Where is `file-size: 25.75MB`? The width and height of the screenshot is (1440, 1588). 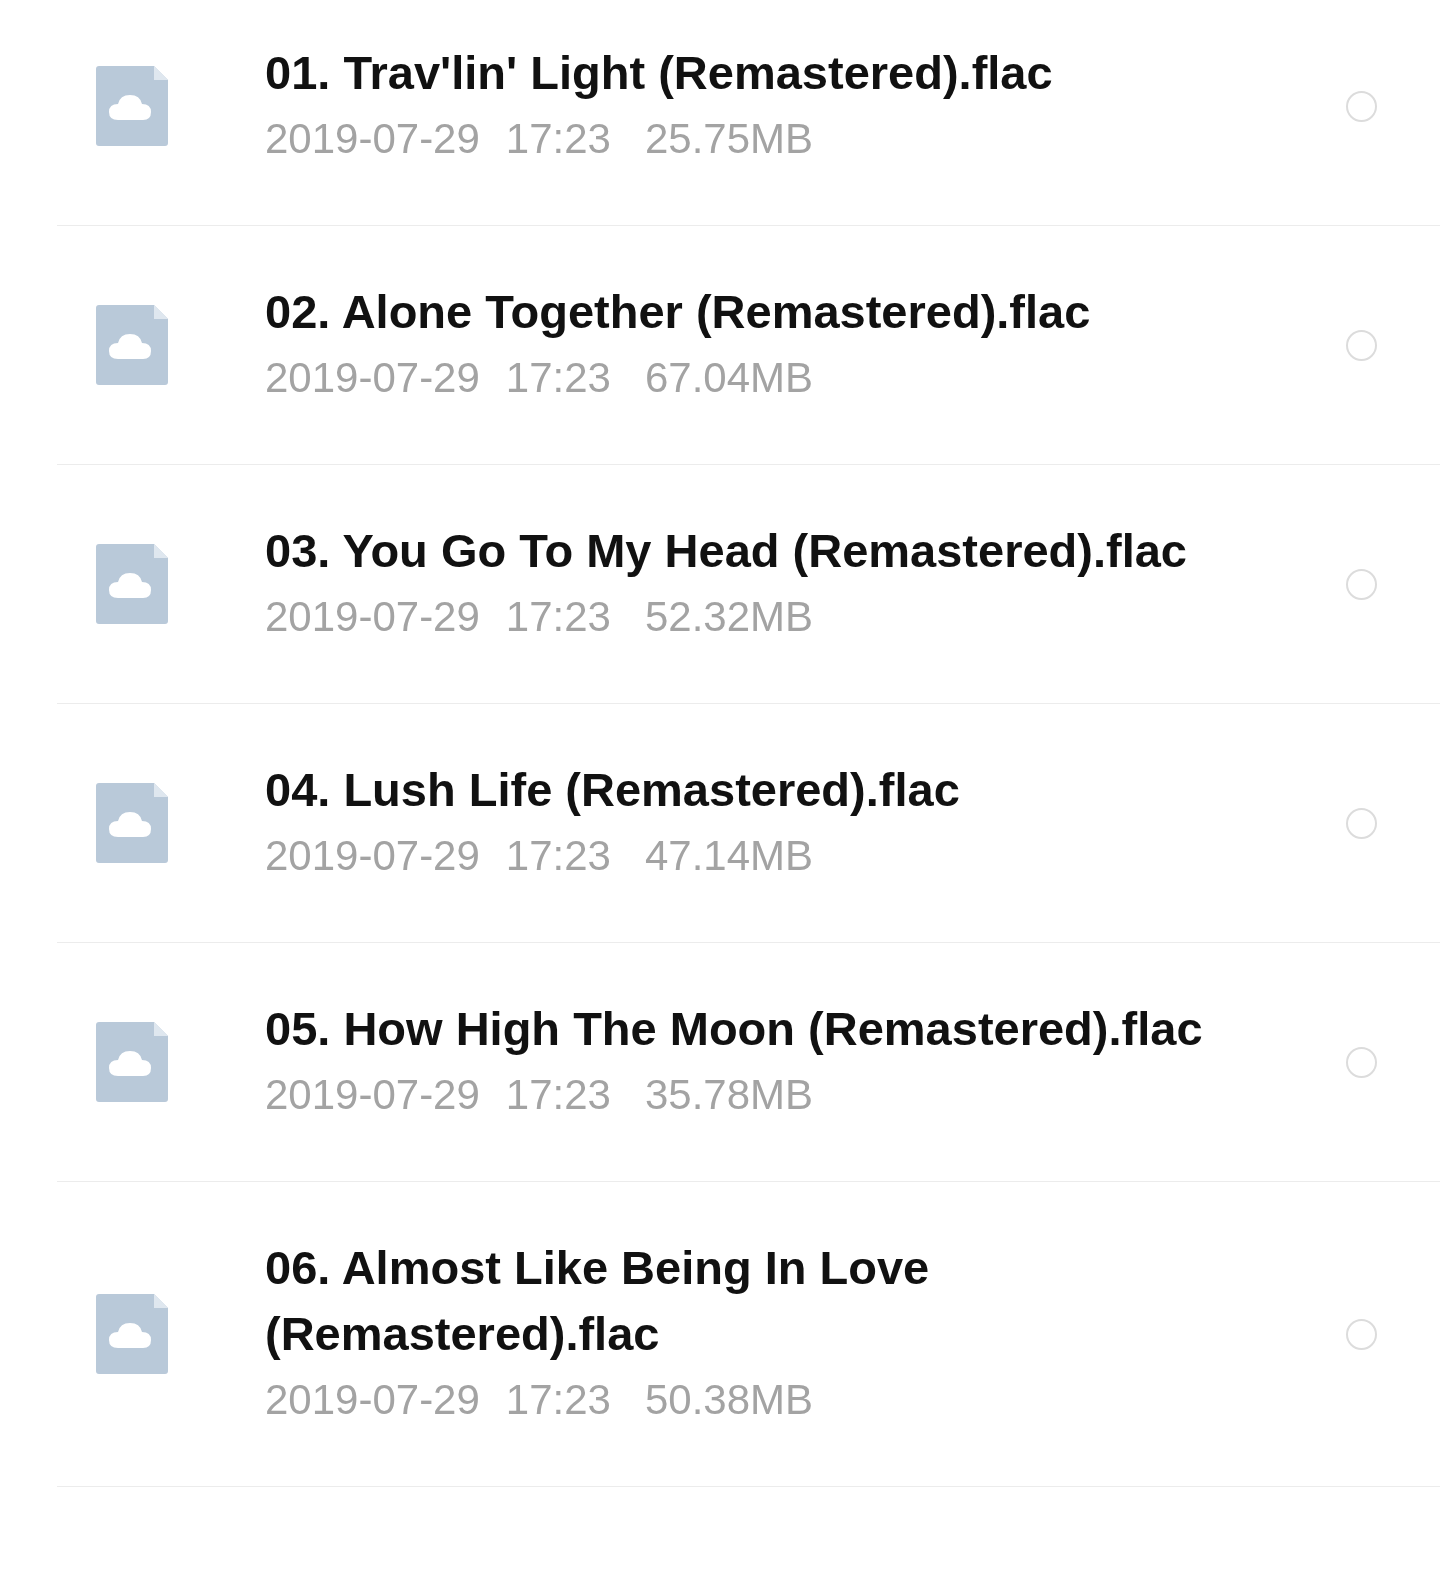 file-size: 25.75MB is located at coordinates (729, 139).